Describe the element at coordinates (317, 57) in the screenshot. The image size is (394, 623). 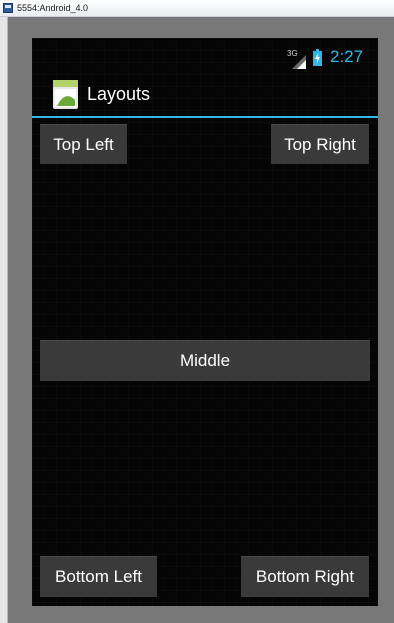
I see `battery-icon` at that location.